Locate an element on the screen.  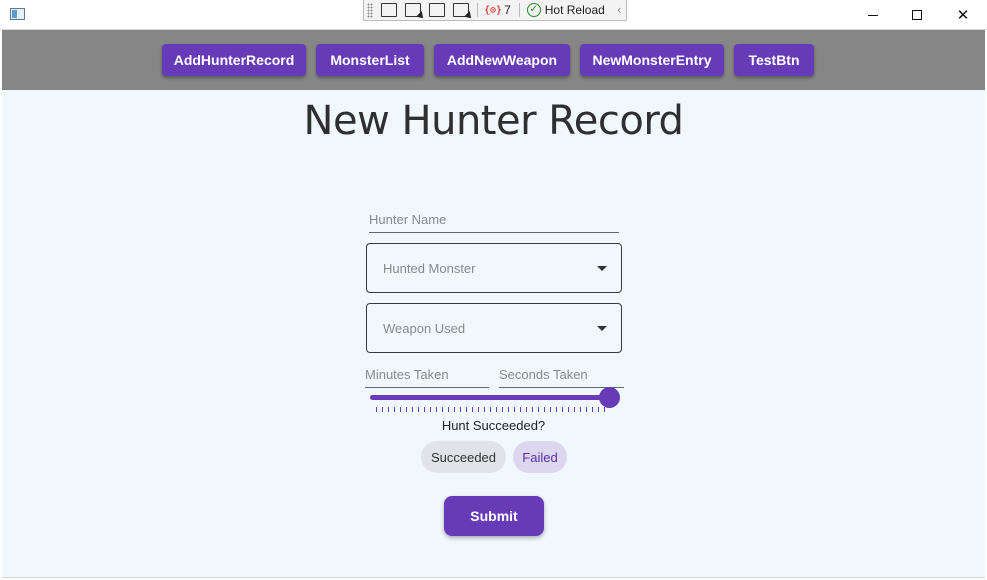
nav-monster-list-button: MonsterList is located at coordinates (370, 60).